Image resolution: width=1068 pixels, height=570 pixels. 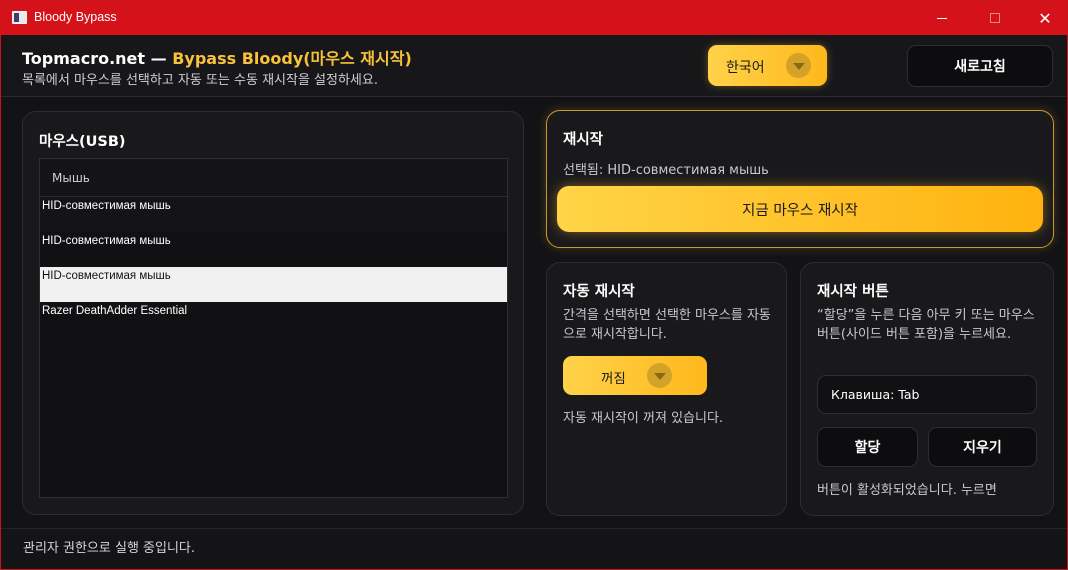 What do you see at coordinates (599, 292) in the screenshot?
I see `auto-restart-title: 자동 재시작` at bounding box center [599, 292].